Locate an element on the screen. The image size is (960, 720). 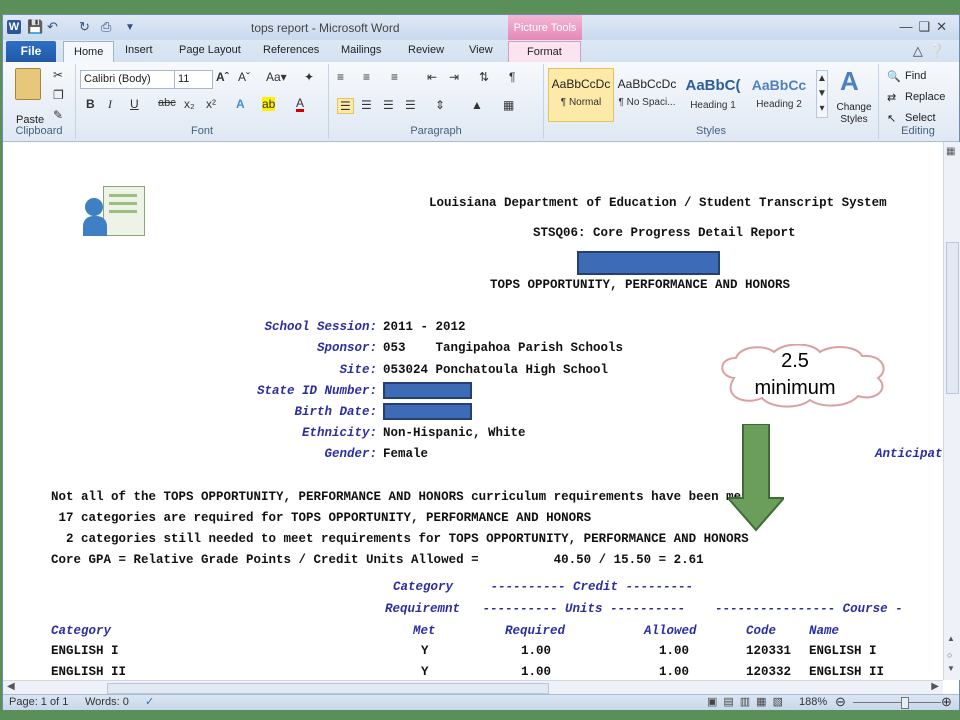
help-icon: △❔ is located at coordinates (932, 51).